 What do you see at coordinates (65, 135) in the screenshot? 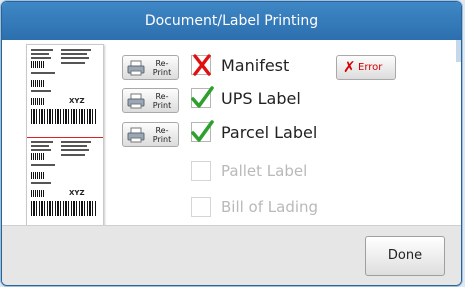
I see `label-preview-image: XYZ XYZ` at bounding box center [65, 135].